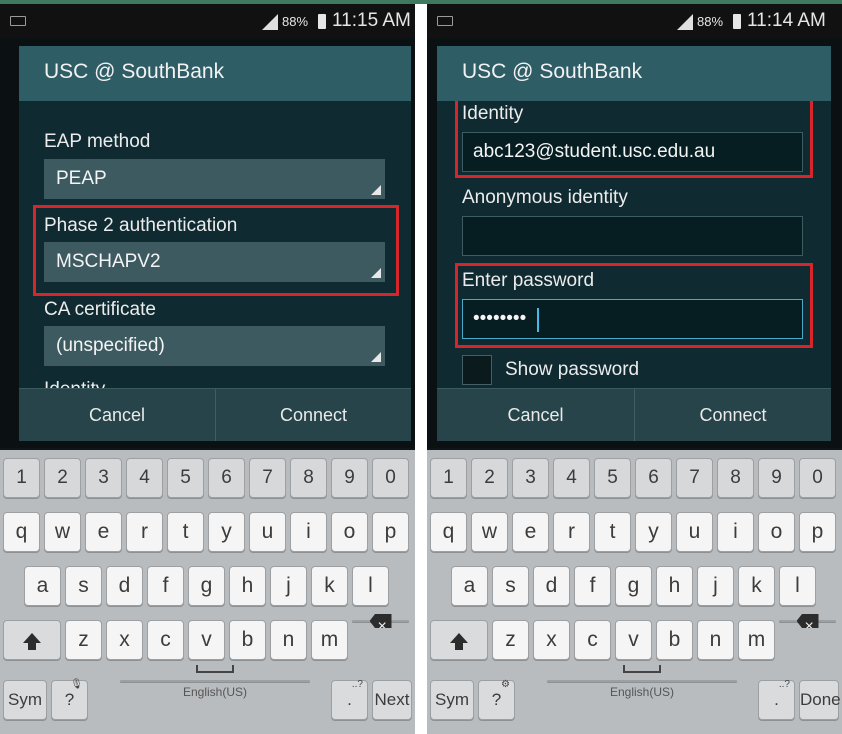 This screenshot has height=734, width=842. What do you see at coordinates (496, 699) in the screenshot?
I see `settings-question-key: ? ⚙` at bounding box center [496, 699].